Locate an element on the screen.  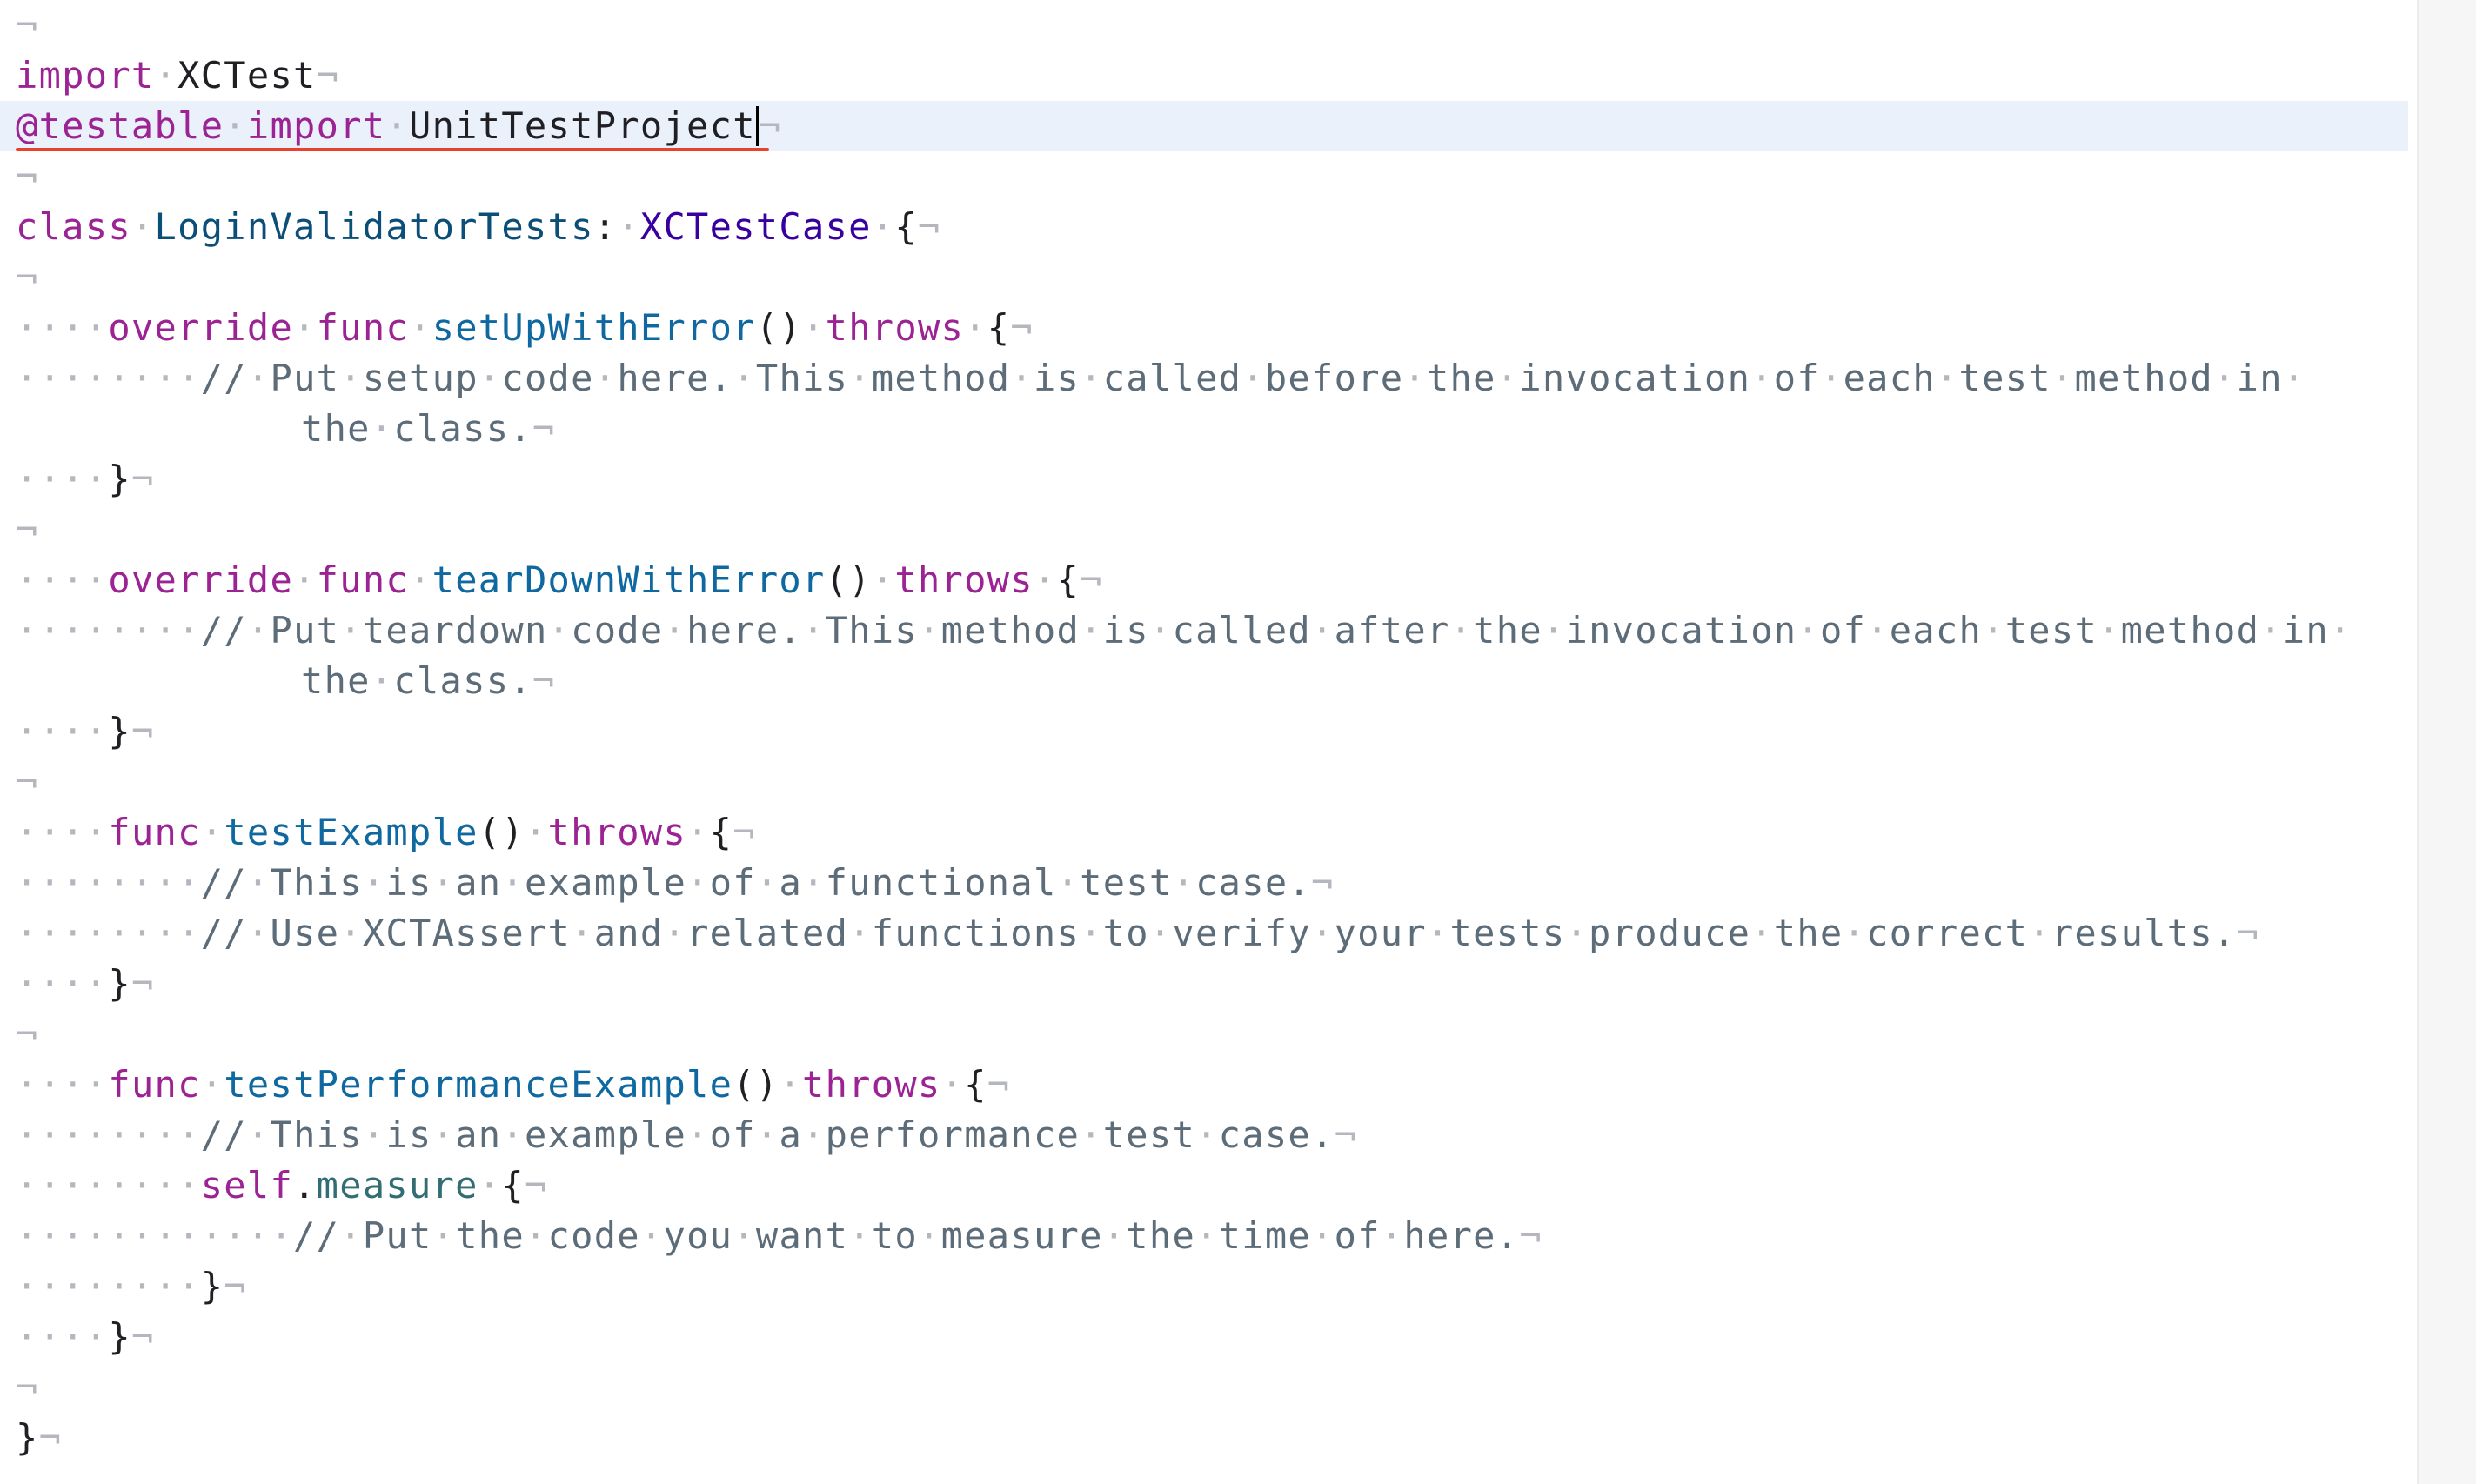
code-token: Use is located at coordinates (305, 933).